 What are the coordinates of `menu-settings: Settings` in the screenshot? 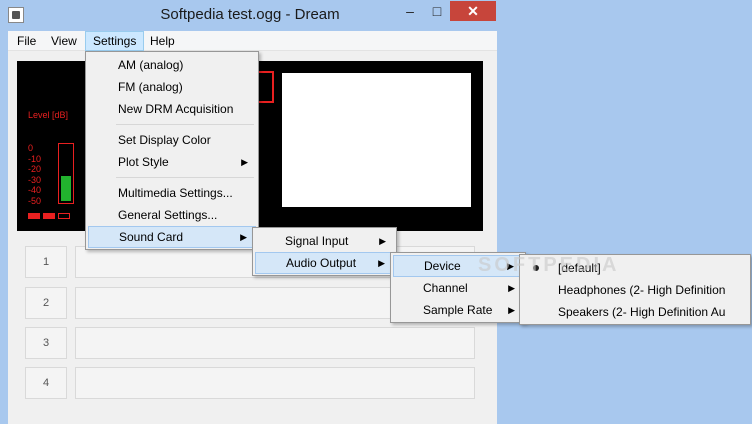 It's located at (115, 41).